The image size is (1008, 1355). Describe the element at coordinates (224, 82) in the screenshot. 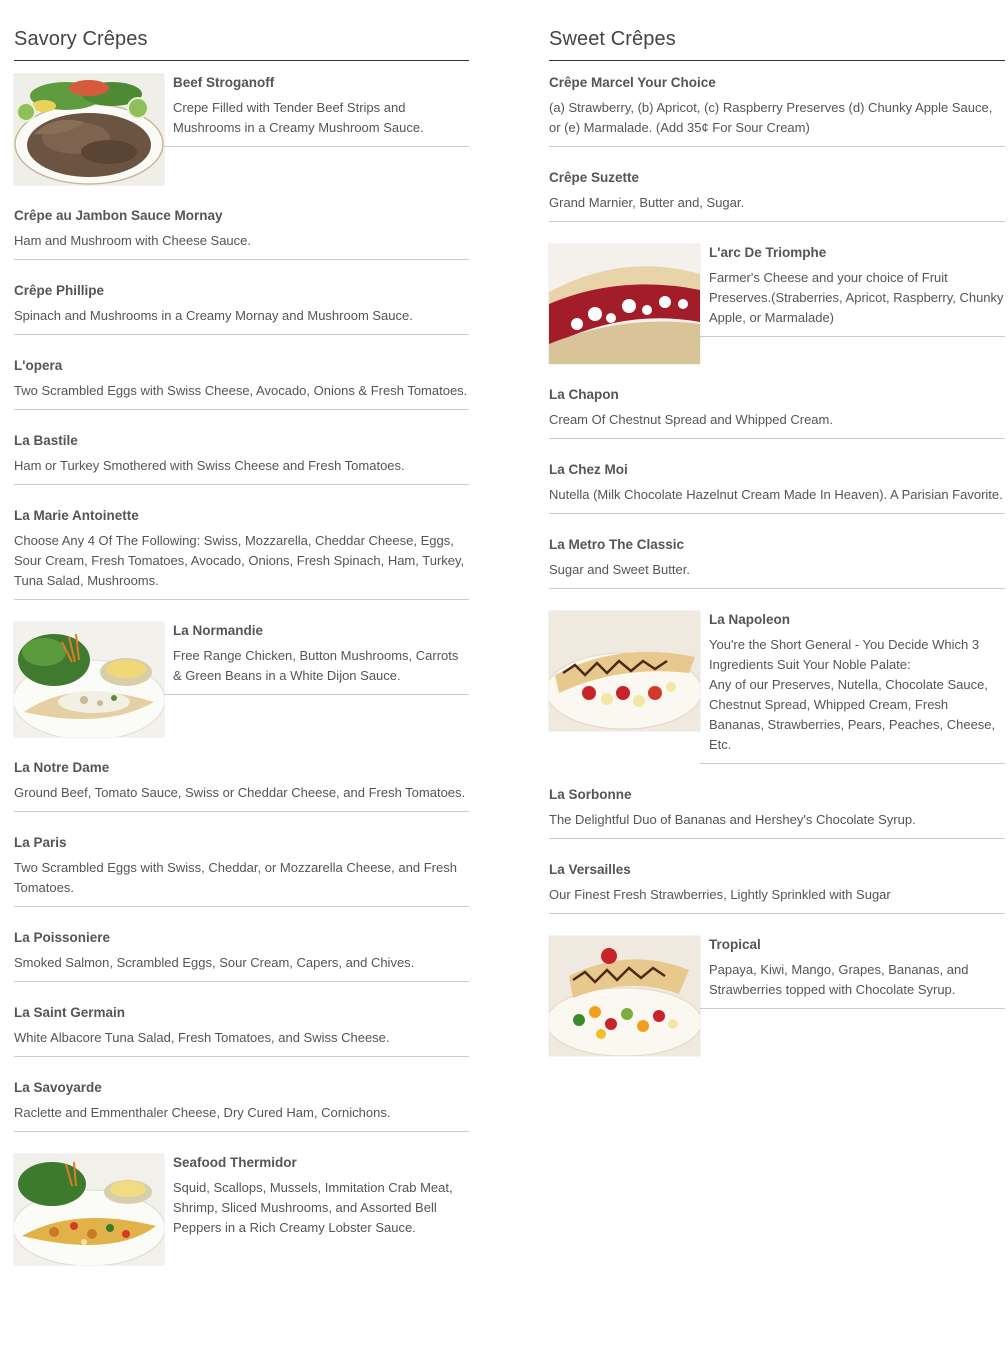

I see `item-name: Beef Stroganoff` at that location.